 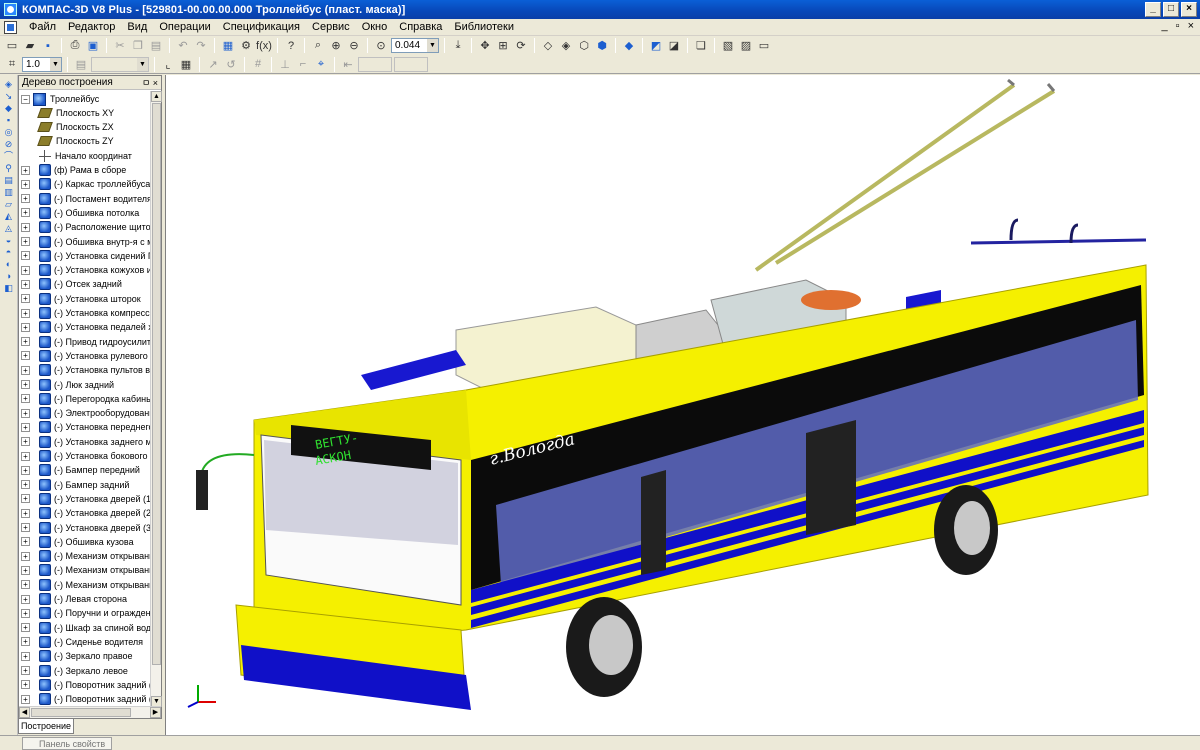 What do you see at coordinates (584, 46) in the screenshot?
I see `thin-hidden-lines-icon: ⬡` at bounding box center [584, 46].